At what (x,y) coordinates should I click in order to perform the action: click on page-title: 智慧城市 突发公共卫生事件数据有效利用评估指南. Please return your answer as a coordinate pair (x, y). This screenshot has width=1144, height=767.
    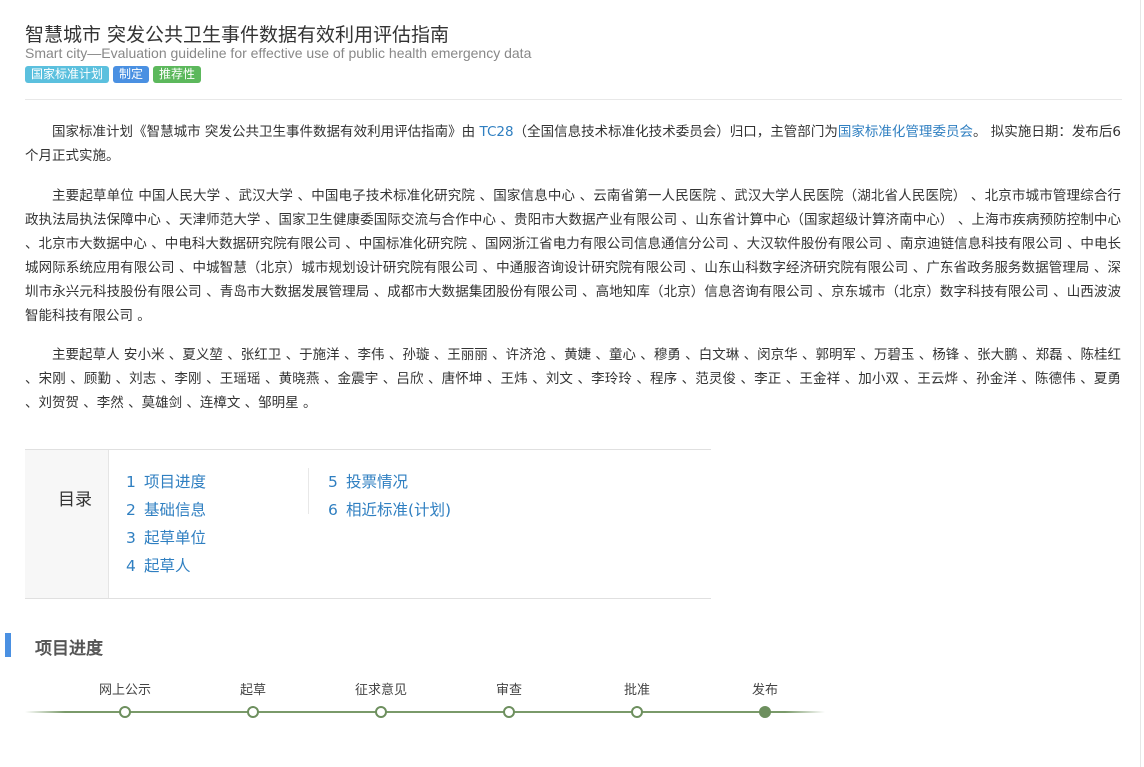
    Looking at the image, I should click on (237, 35).